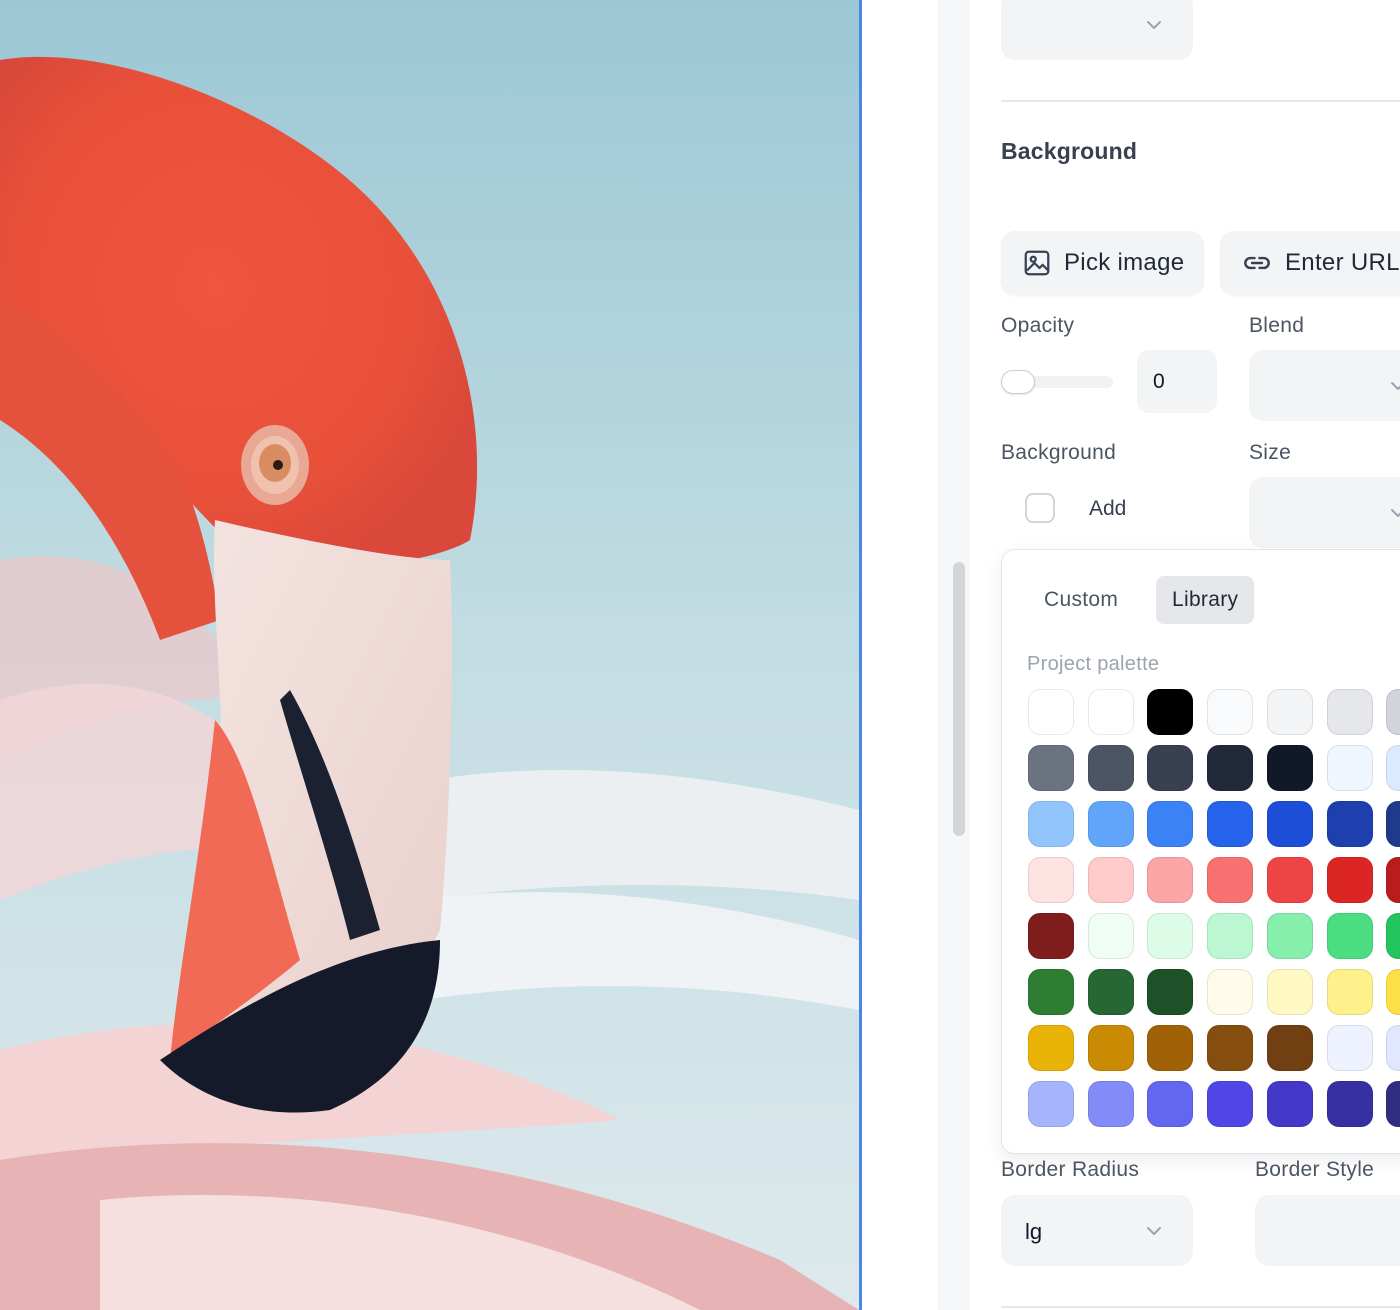  Describe the element at coordinates (1034, 1231) in the screenshot. I see `border-radius-value: lg` at that location.